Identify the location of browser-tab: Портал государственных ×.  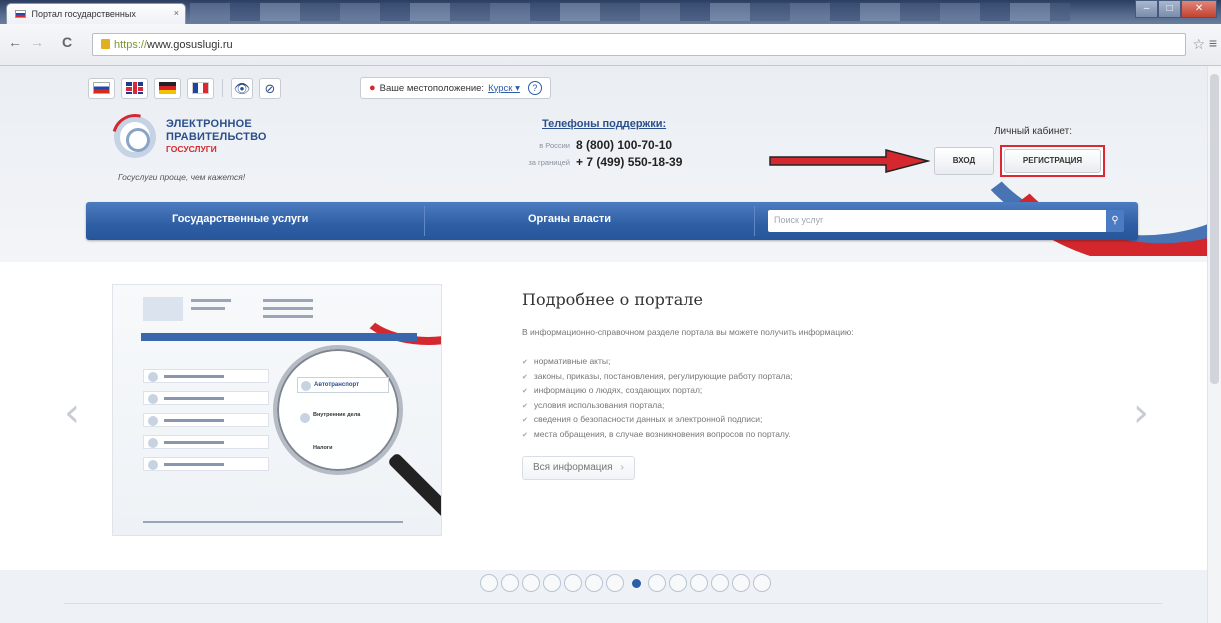
(96, 13).